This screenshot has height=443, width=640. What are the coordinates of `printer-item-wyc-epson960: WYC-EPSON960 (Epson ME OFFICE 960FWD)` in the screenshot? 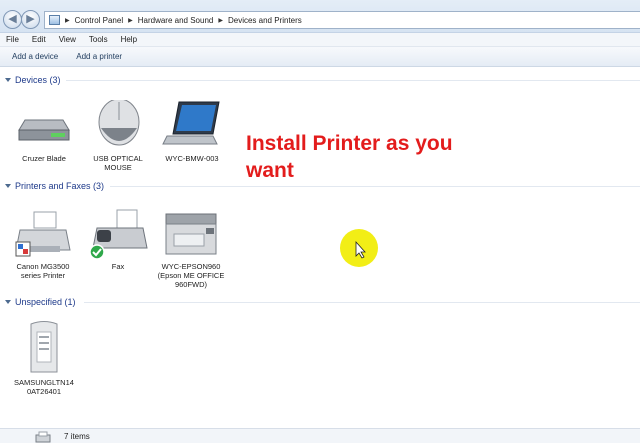 It's located at (191, 248).